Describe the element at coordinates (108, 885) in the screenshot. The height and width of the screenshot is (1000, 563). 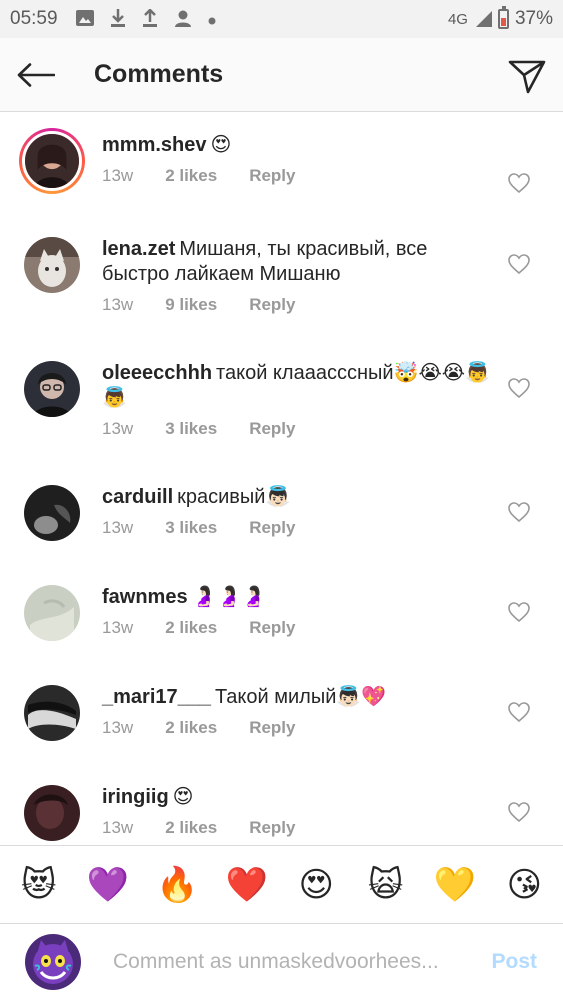
I see `emoji-purple-heart: 💜` at that location.